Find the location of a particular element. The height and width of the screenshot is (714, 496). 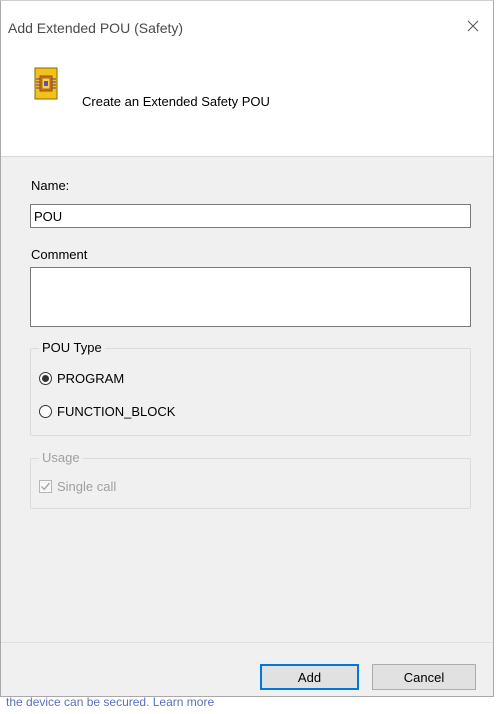

comment-input is located at coordinates (250, 297).